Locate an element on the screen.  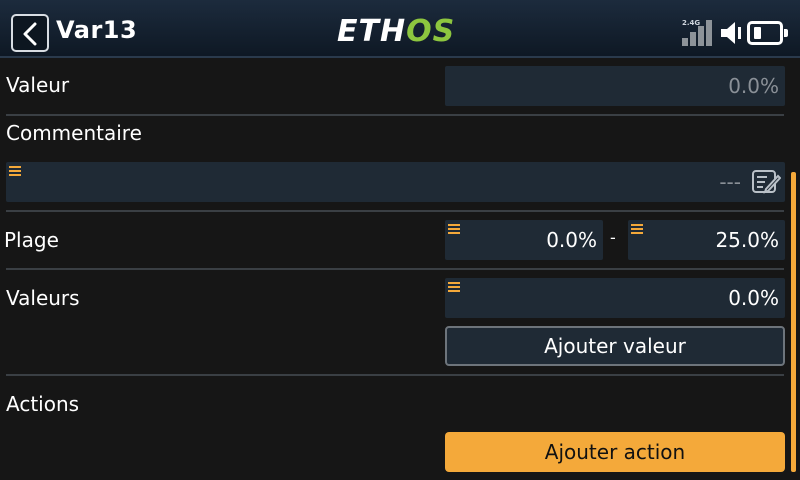
valeur-value: 0.0% is located at coordinates (753, 86).